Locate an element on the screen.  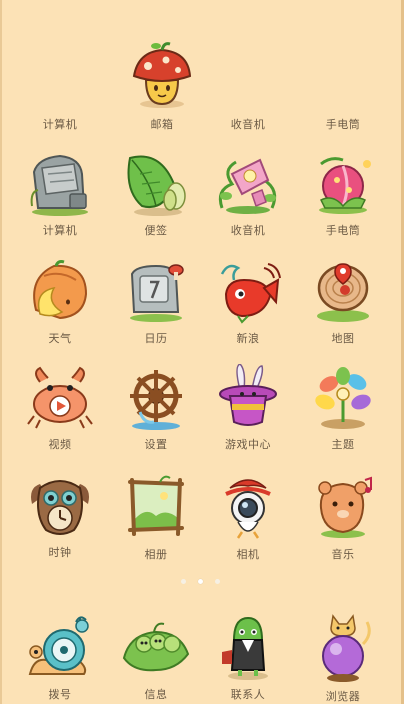
owl-clock-icon is located at coordinates (60, 507).